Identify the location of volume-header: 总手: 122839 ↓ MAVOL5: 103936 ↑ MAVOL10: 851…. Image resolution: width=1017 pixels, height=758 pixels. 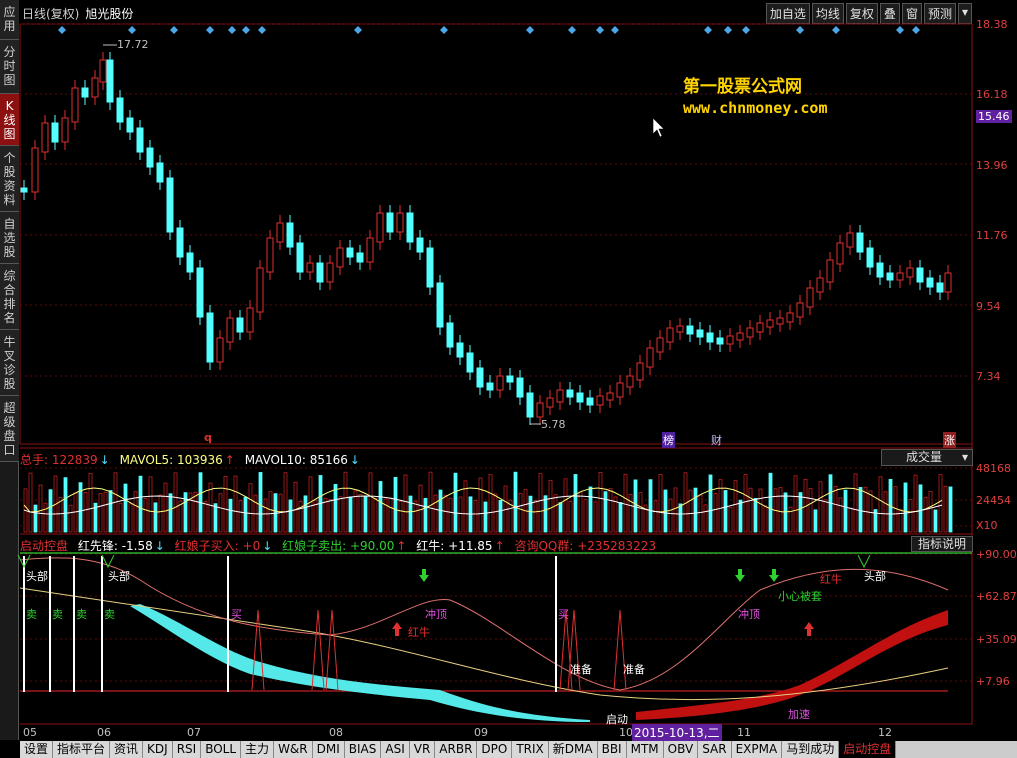
(193, 459).